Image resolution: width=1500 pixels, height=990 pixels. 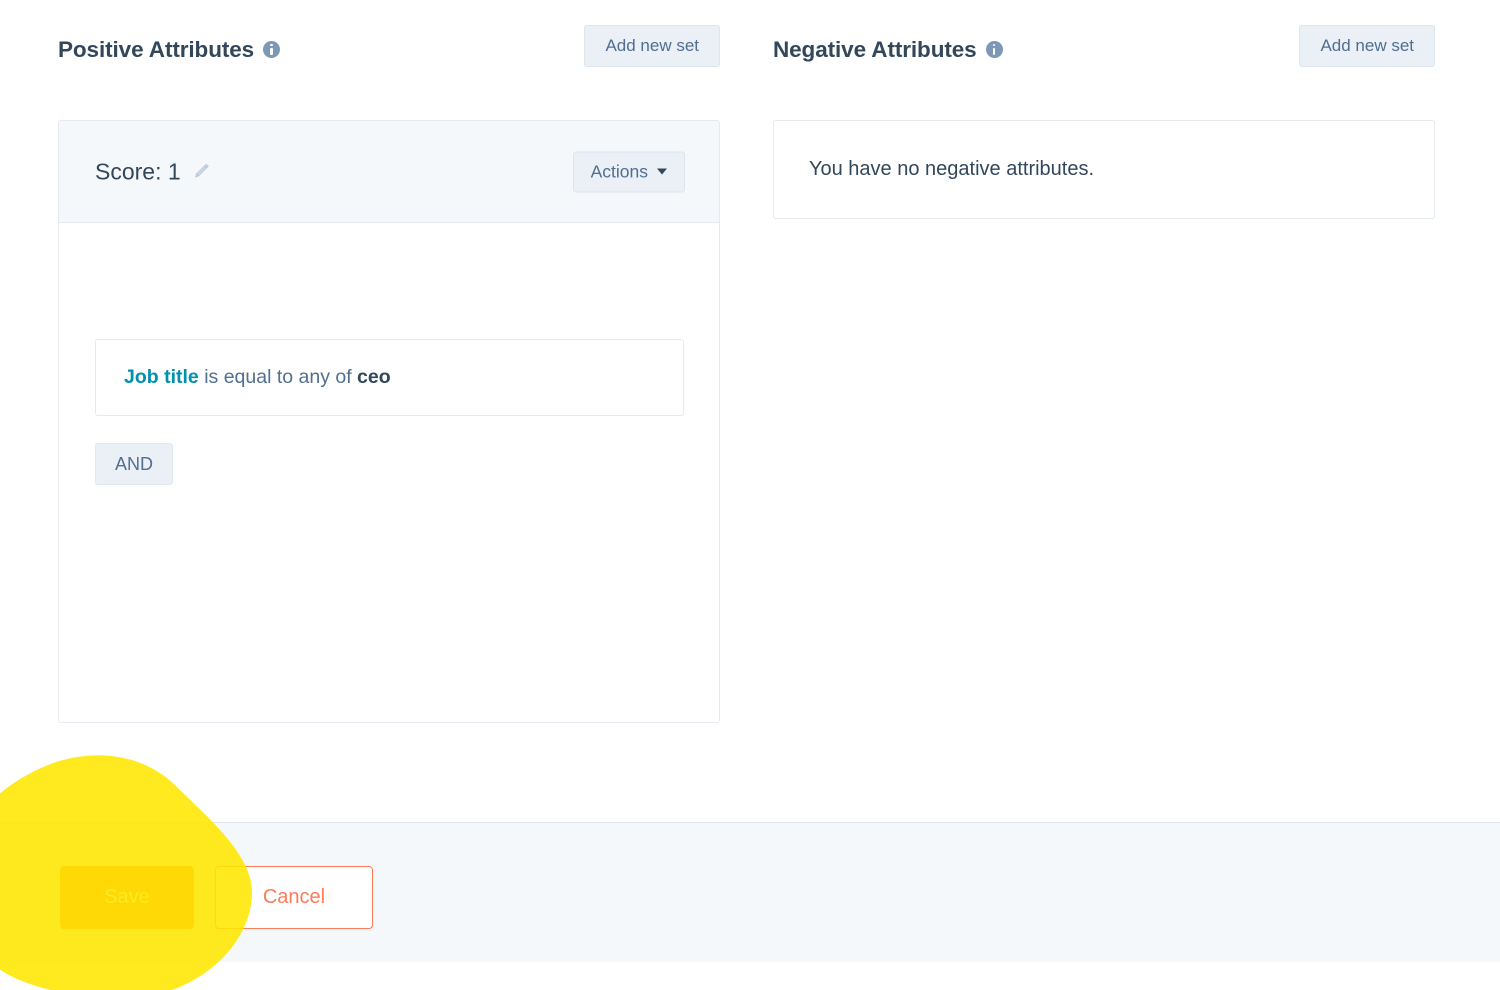 I want to click on actions-label: Actions, so click(x=619, y=171).